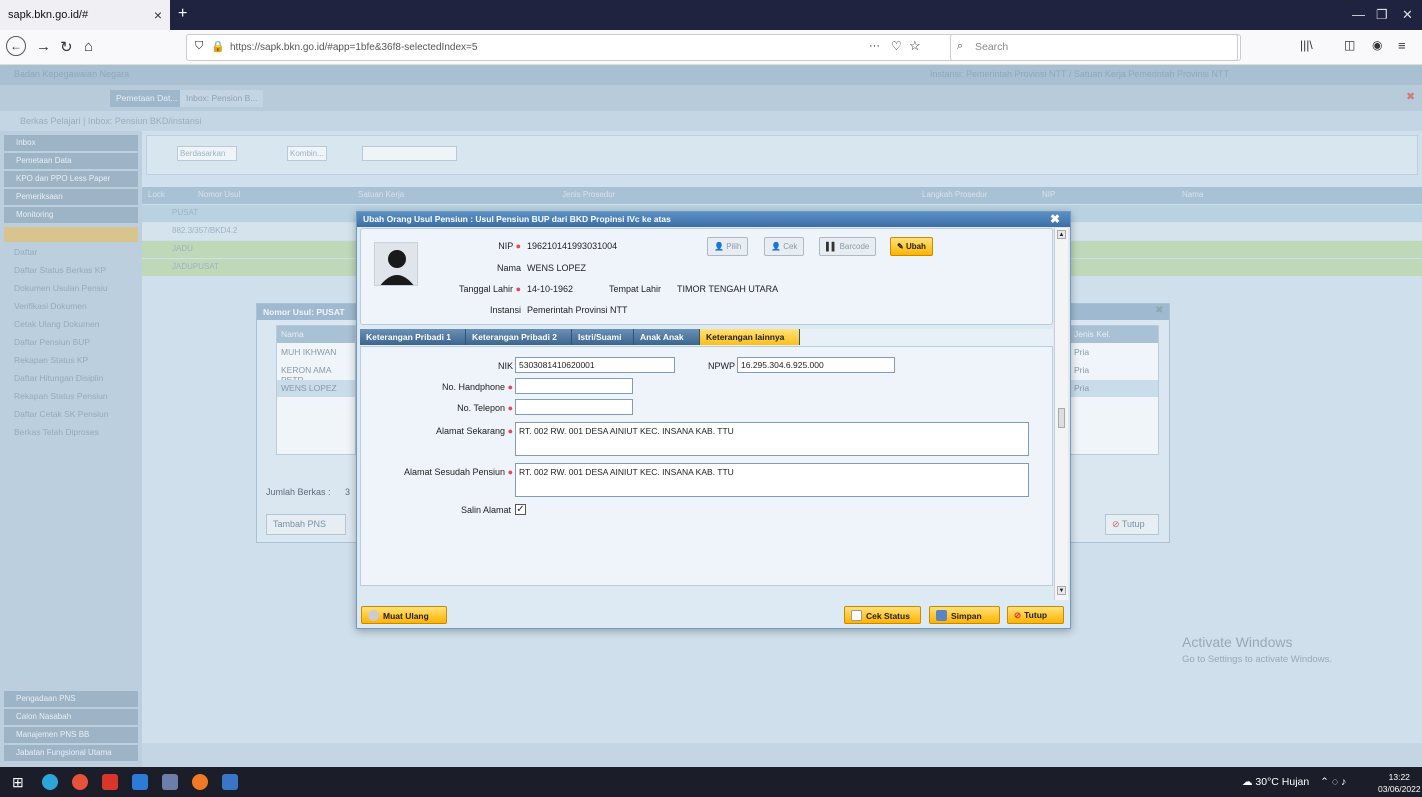 The width and height of the screenshot is (1422, 797). Describe the element at coordinates (964, 615) in the screenshot. I see `simpan-button: Simpan` at that location.